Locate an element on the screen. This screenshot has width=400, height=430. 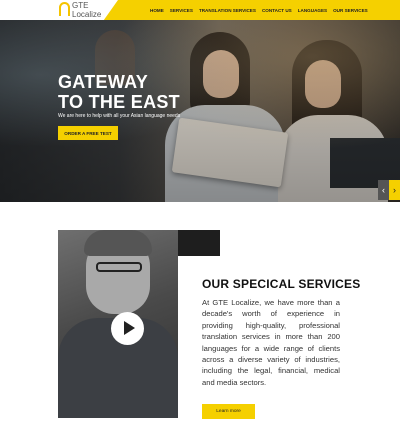
logo: GTE Localize is located at coordinates (59, 10).